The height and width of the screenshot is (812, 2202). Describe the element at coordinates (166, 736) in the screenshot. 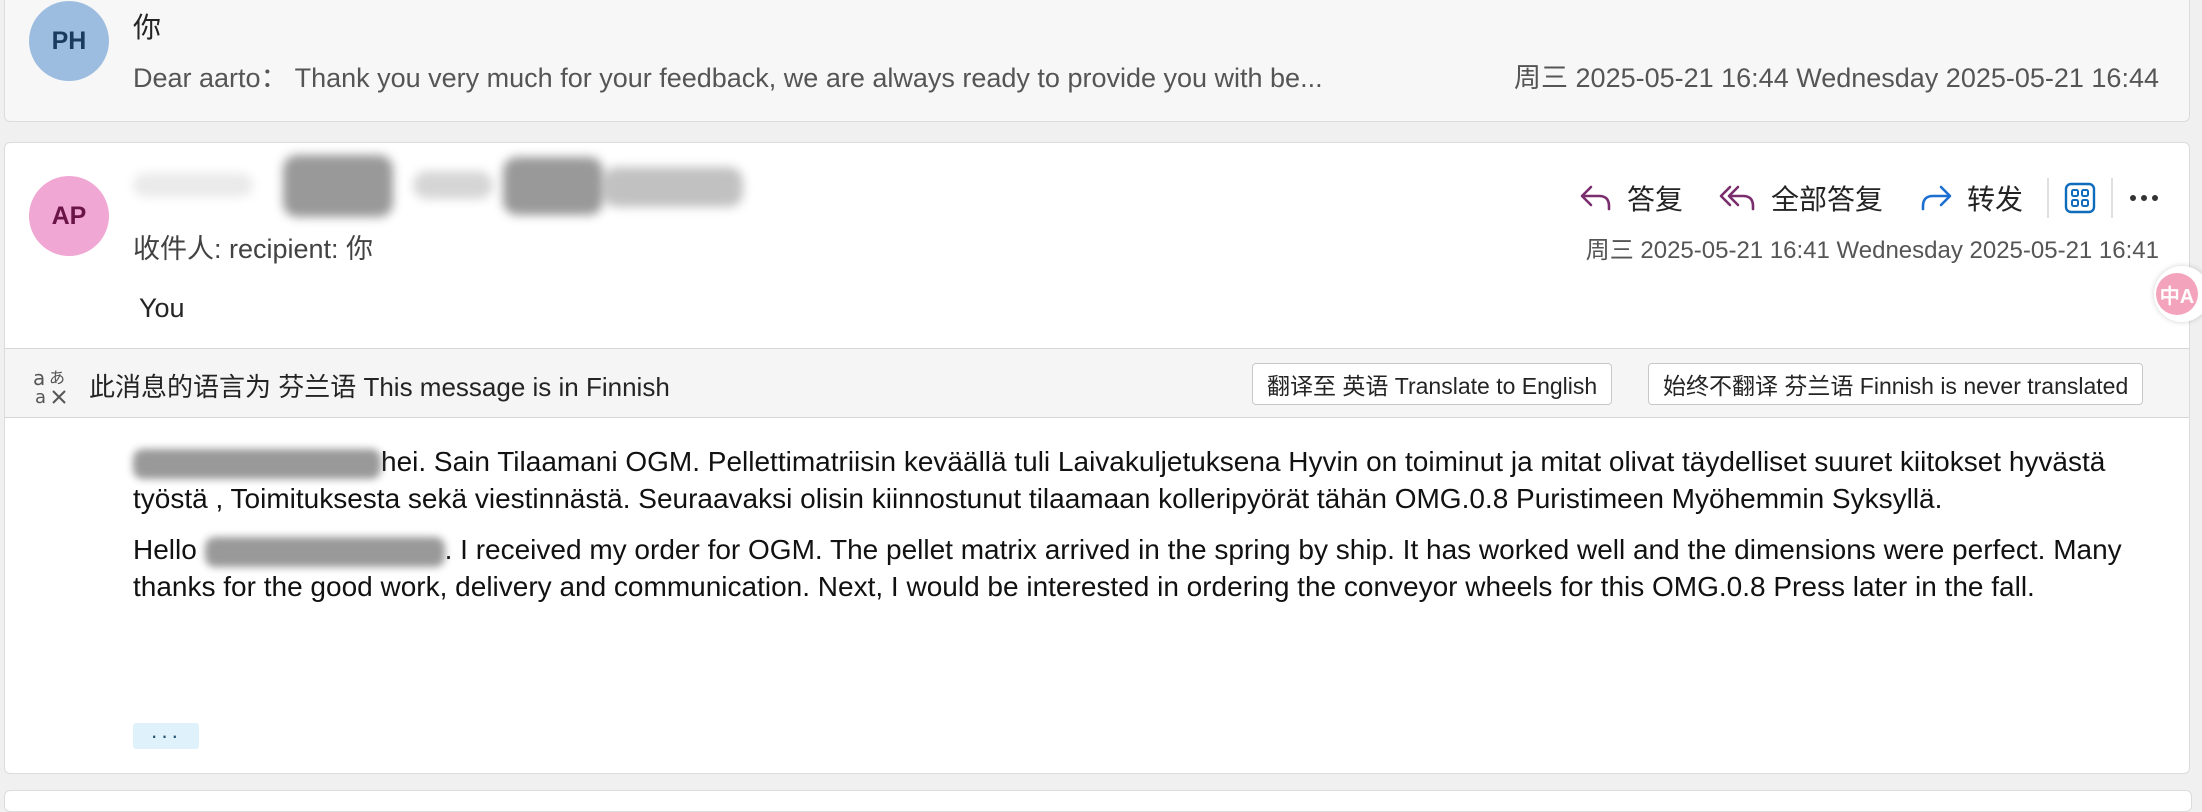

I see `show-more-button: ···` at that location.